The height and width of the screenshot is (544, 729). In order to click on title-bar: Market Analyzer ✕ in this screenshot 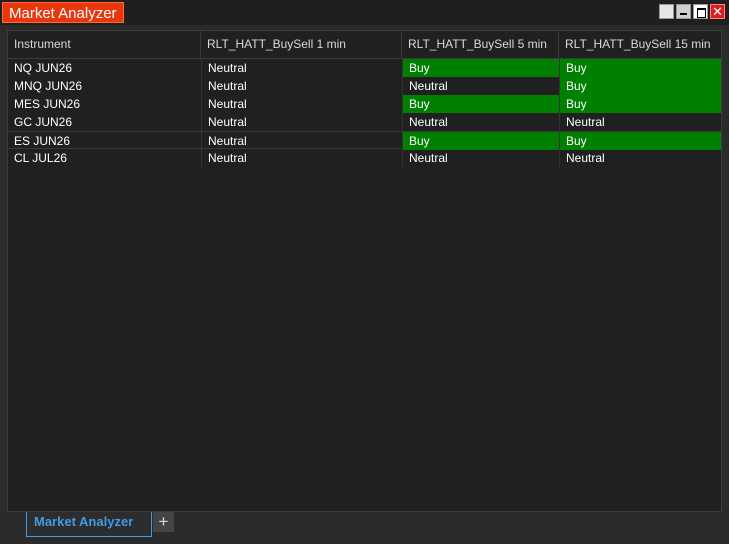, I will do `click(364, 12)`.